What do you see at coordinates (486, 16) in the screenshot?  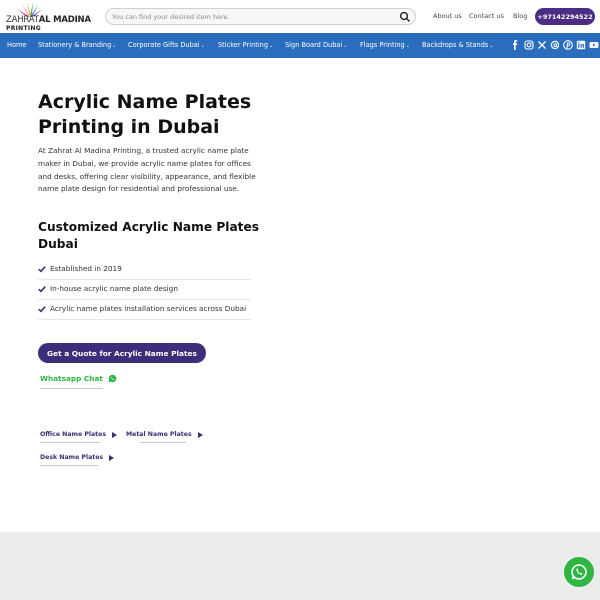 I see `contact-us-link: Contact us` at bounding box center [486, 16].